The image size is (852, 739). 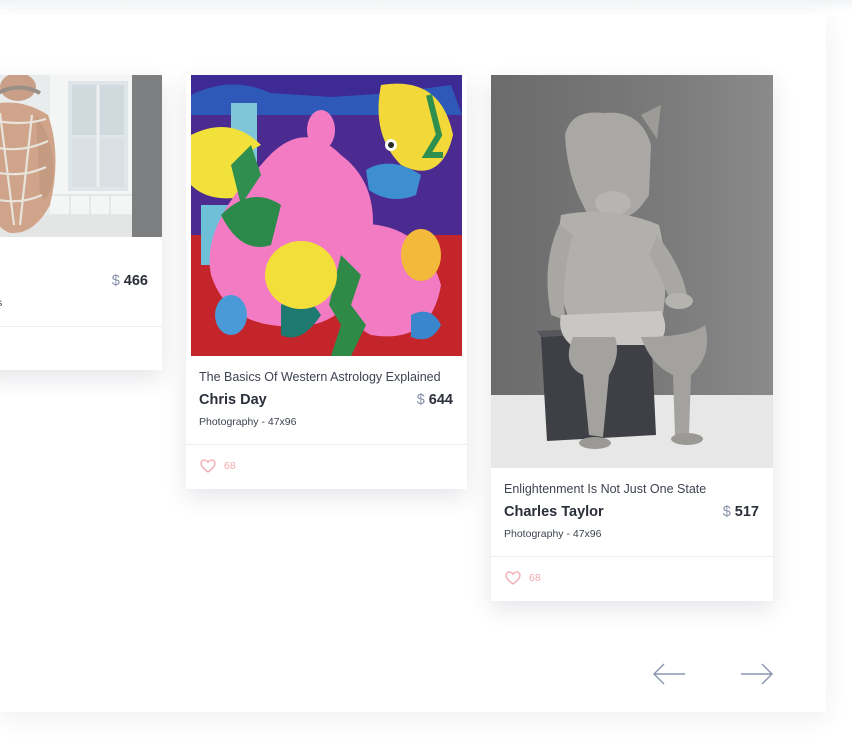 I want to click on artwork-price: $517, so click(x=741, y=512).